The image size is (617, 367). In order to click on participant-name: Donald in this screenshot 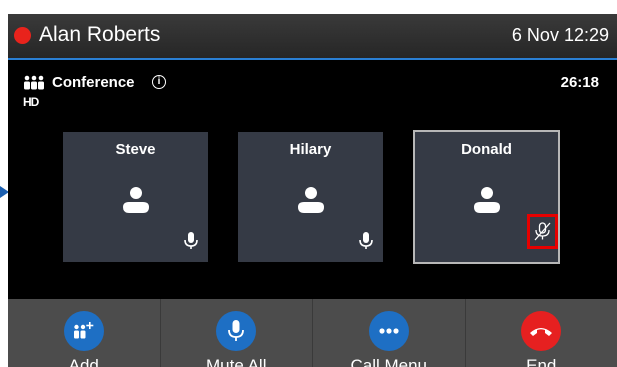, I will do `click(486, 149)`.